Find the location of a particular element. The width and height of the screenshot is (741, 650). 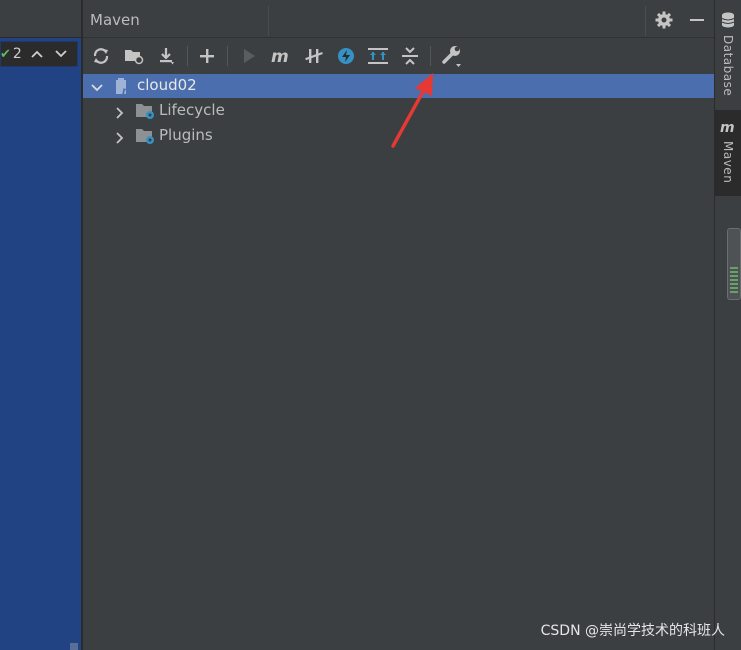

editor-scrollbar is located at coordinates (74, 646).